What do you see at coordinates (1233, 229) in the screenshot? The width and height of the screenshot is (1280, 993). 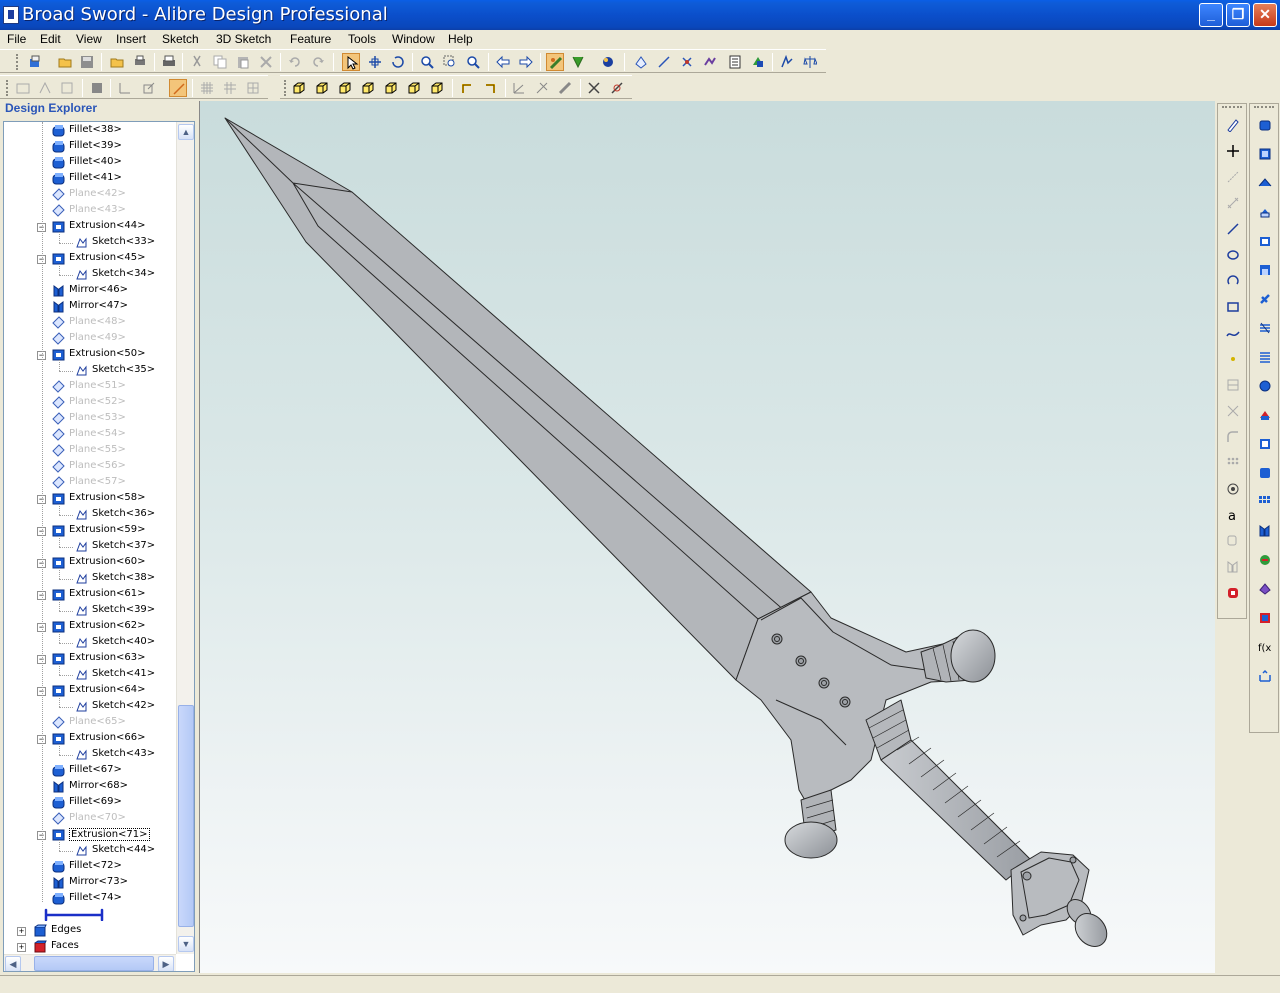 I see `line-icon` at bounding box center [1233, 229].